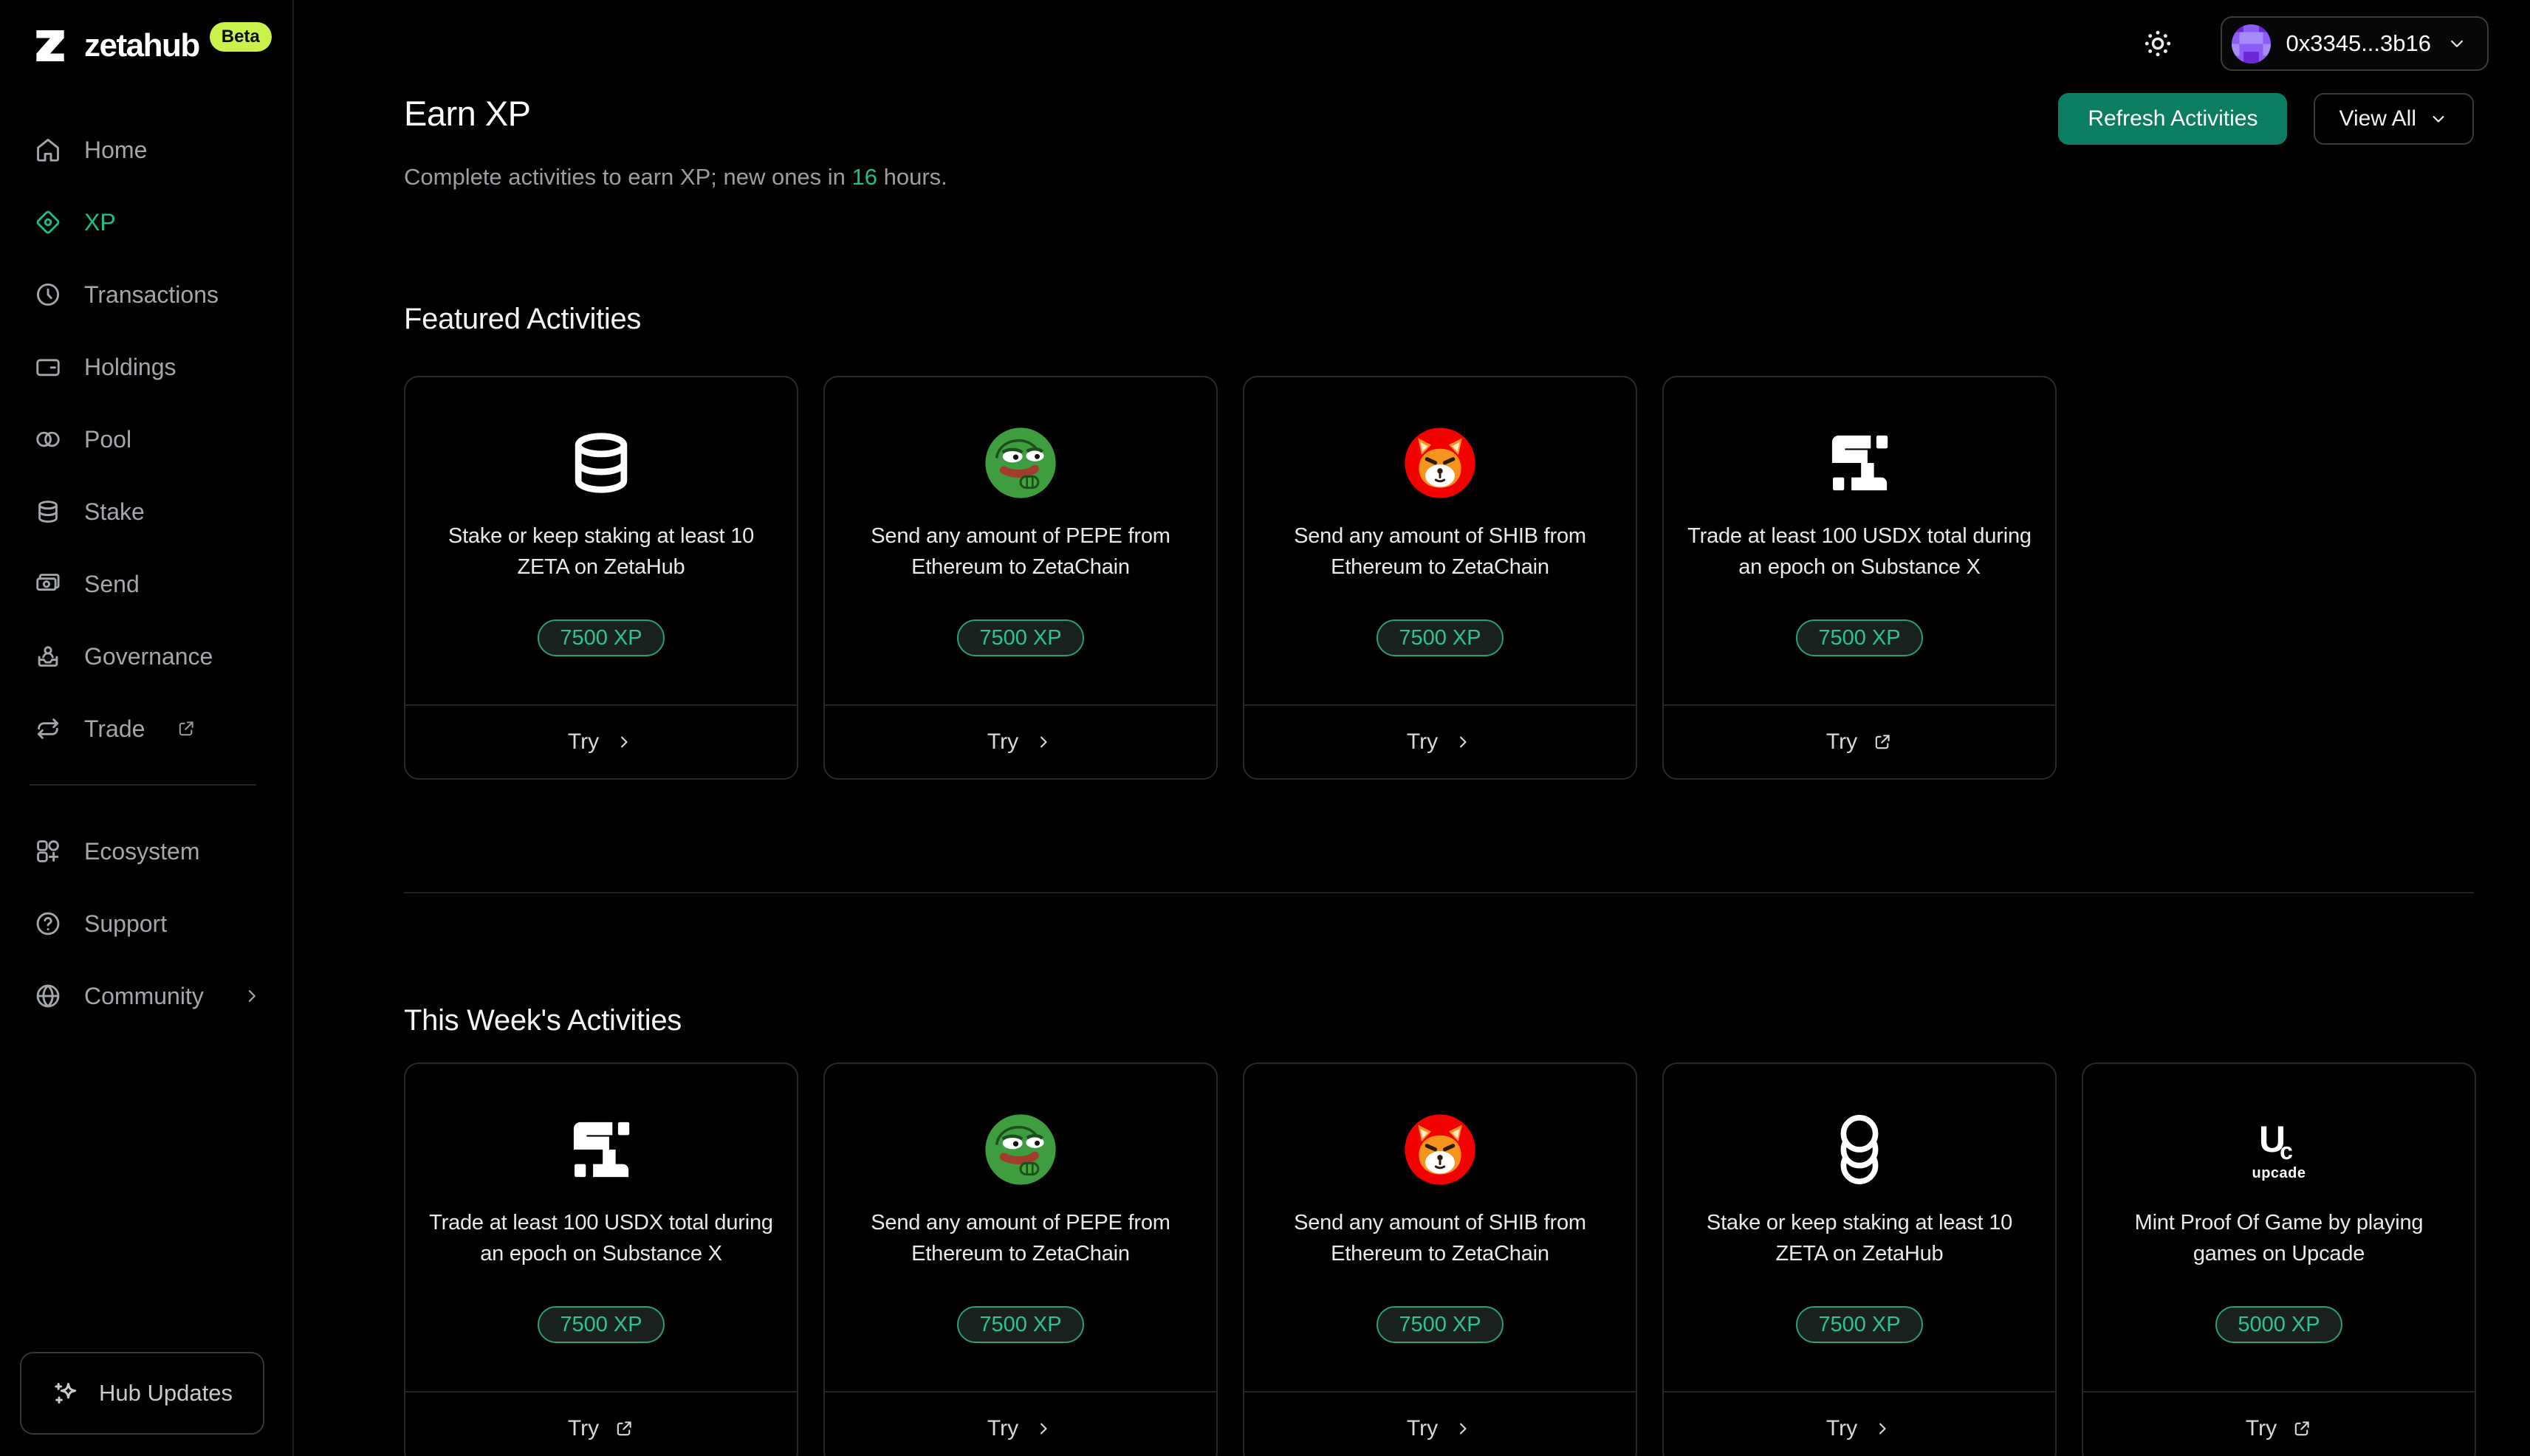 The height and width of the screenshot is (1456, 2530). What do you see at coordinates (146, 851) in the screenshot?
I see `sidebar-item-ecosystem: Ecosystem` at bounding box center [146, 851].